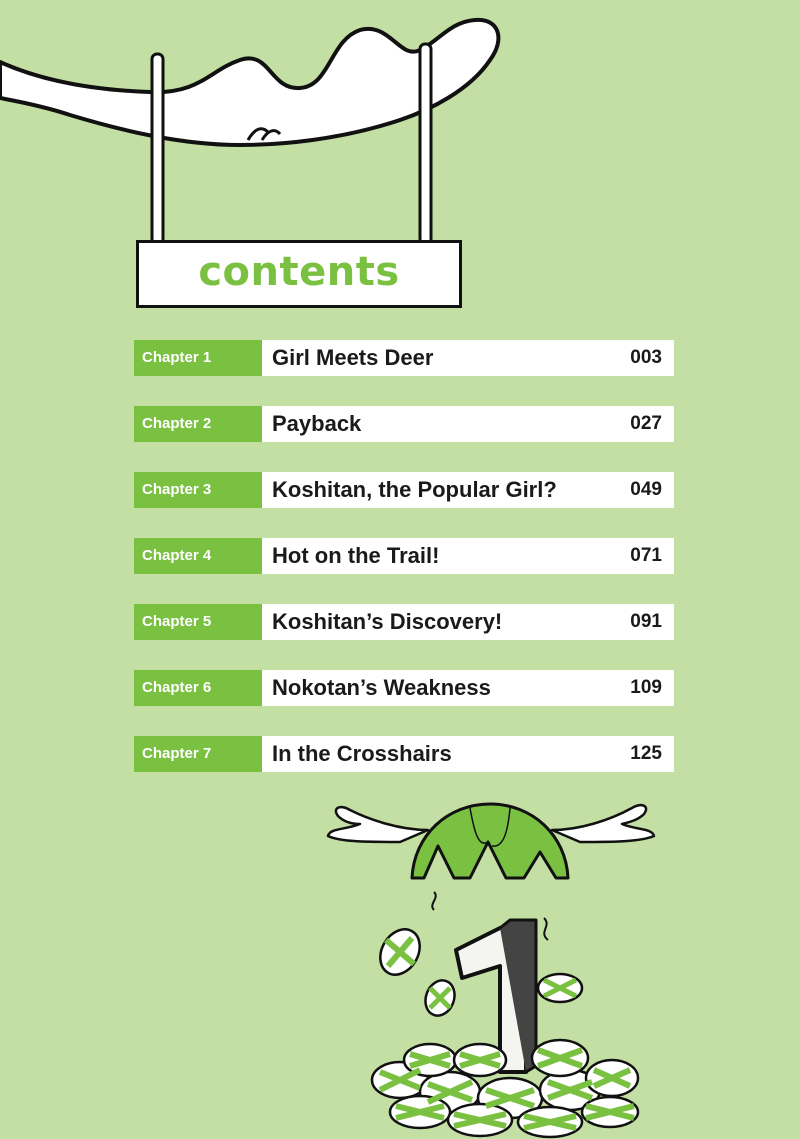  I want to click on chapter-page-number: 027, so click(646, 423).